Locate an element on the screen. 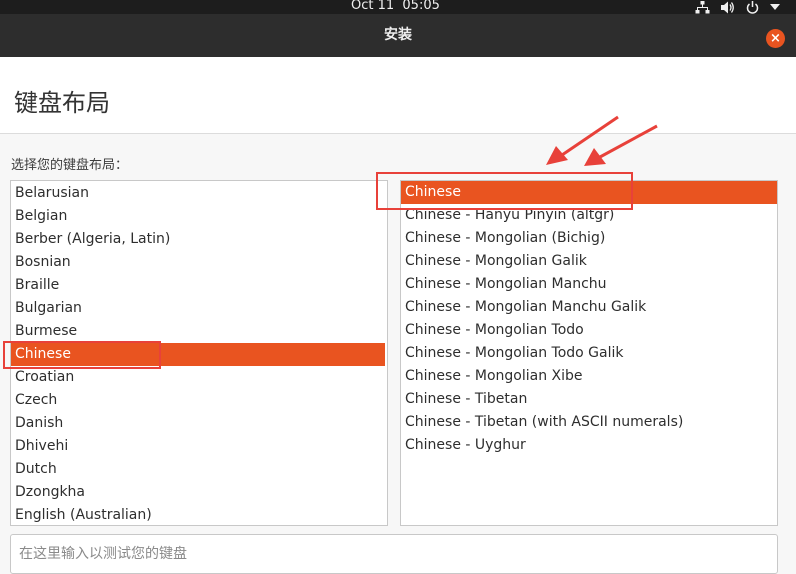 The width and height of the screenshot is (796, 574). list-item: Belgian is located at coordinates (199, 216).